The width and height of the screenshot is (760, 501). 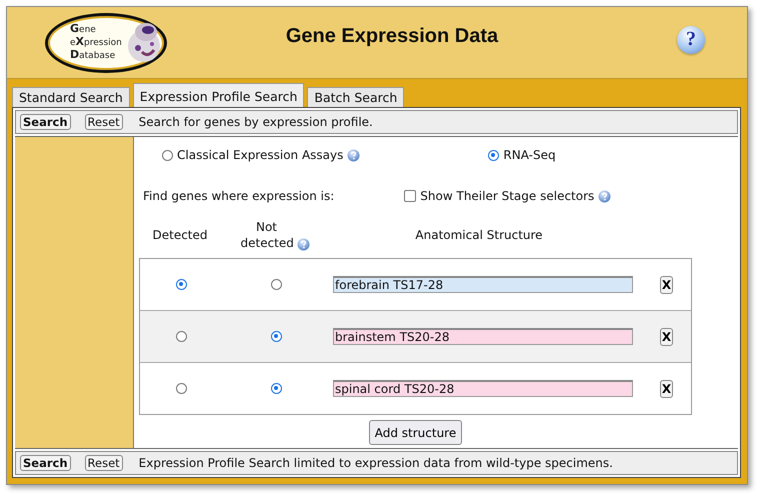 I want to click on structure-field: forebrain TS17-28, so click(x=483, y=284).